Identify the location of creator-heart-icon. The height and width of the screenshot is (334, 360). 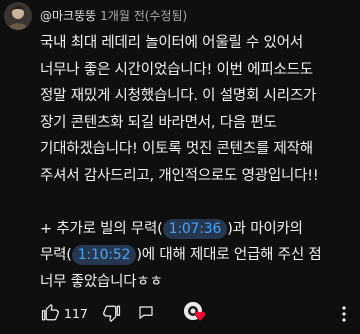
(200, 316).